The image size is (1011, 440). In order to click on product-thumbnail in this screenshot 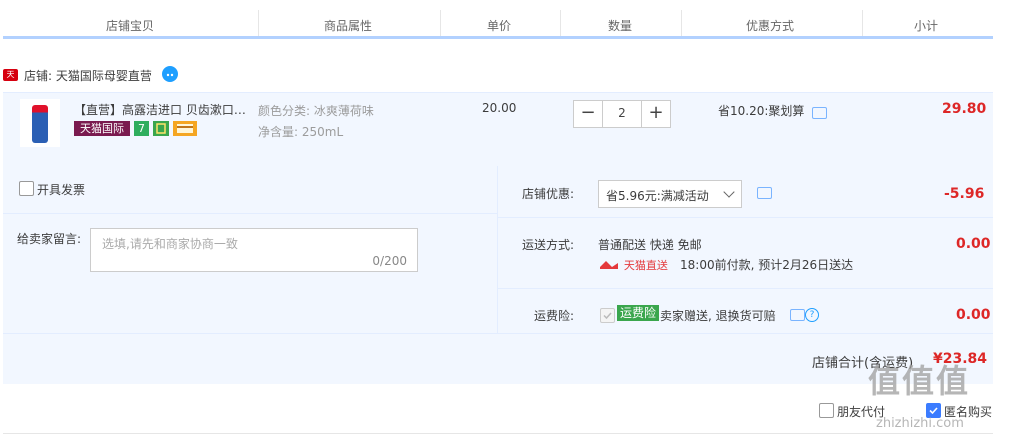, I will do `click(40, 123)`.